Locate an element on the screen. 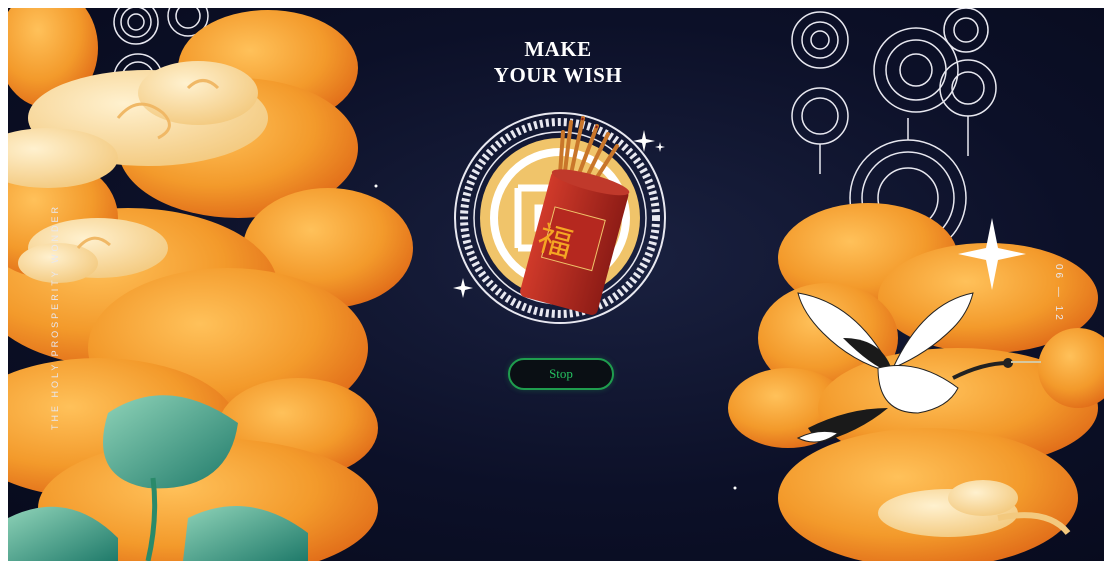 The width and height of the screenshot is (1112, 561). page-title: MAKE YOUR WISH is located at coordinates (558, 62).